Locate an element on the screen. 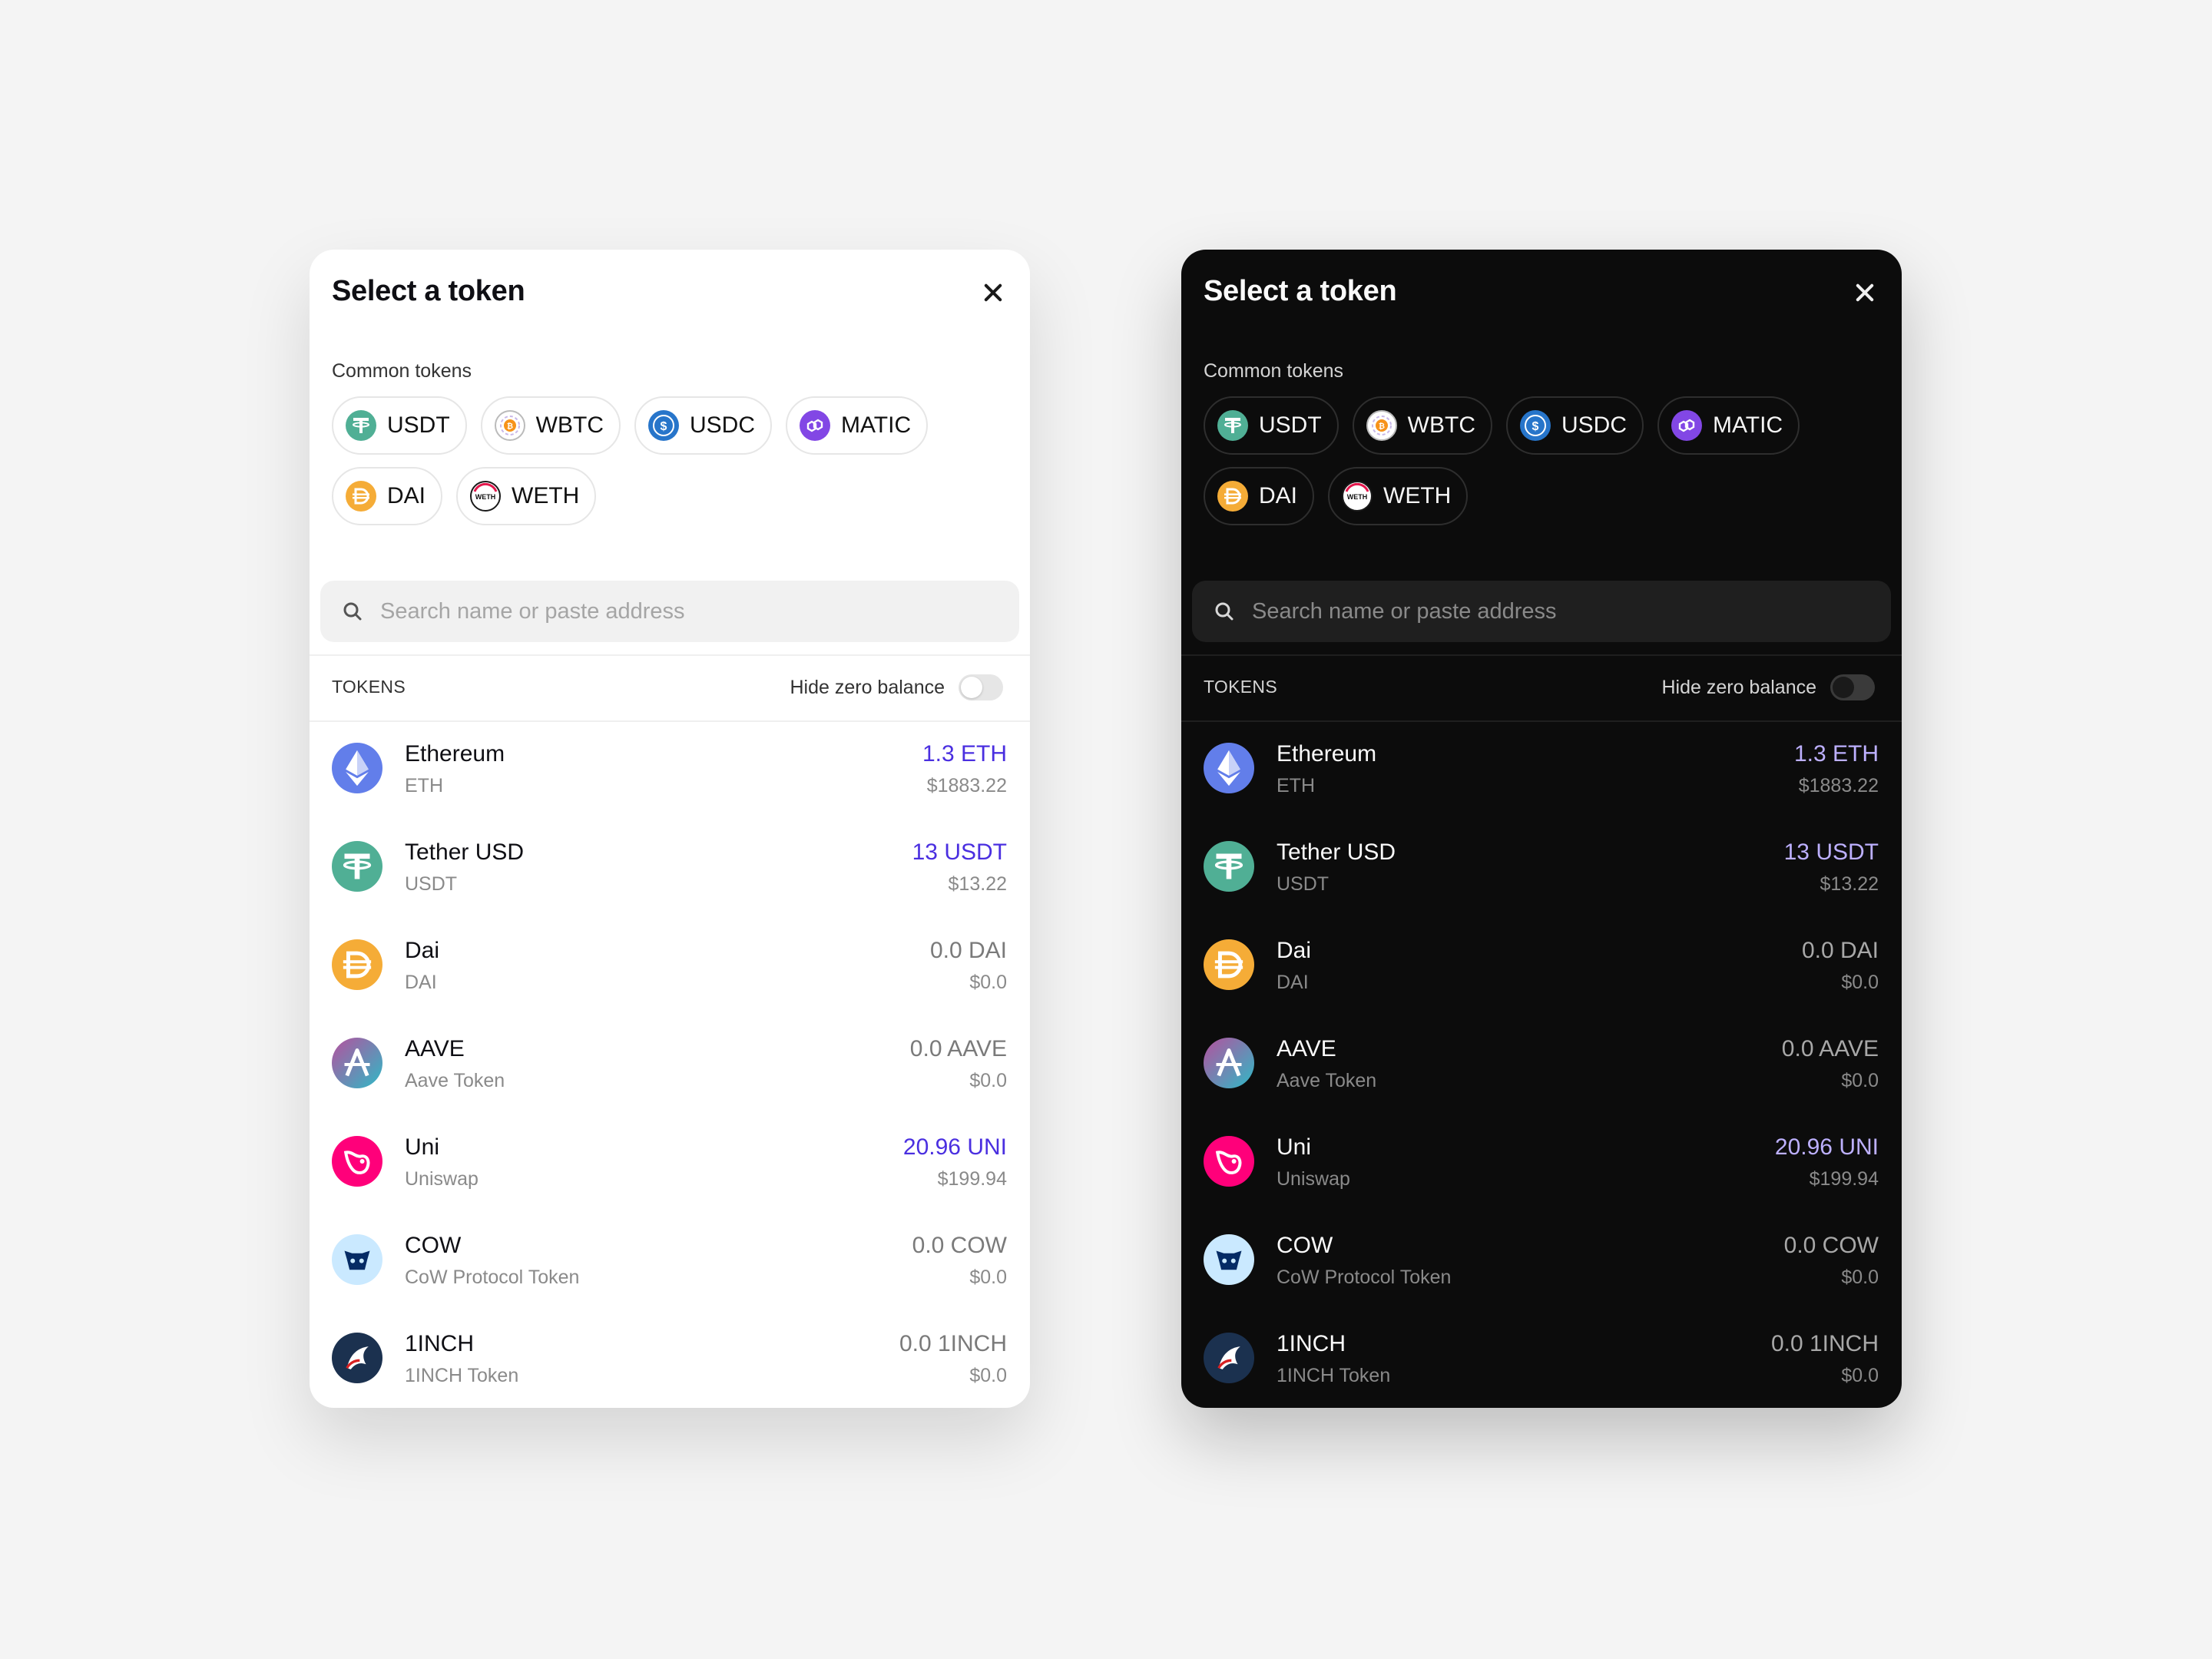  token-usd-value: $199.94 is located at coordinates (972, 1179).